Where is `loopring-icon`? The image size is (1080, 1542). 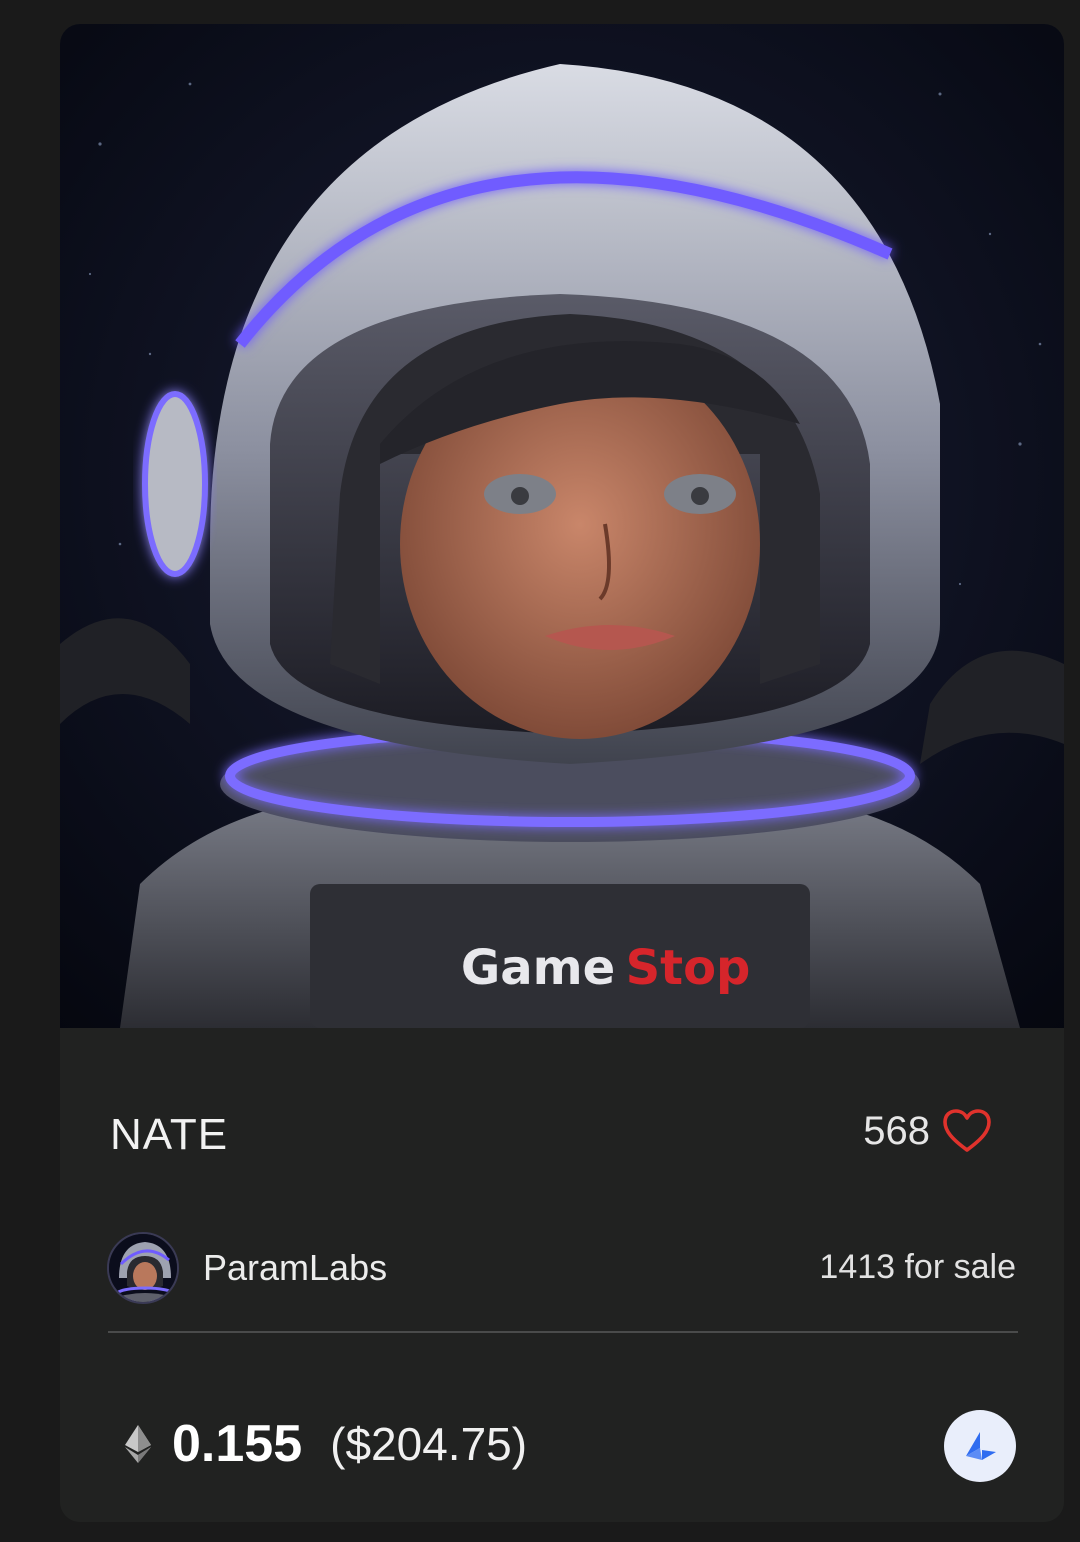 loopring-icon is located at coordinates (981, 1446).